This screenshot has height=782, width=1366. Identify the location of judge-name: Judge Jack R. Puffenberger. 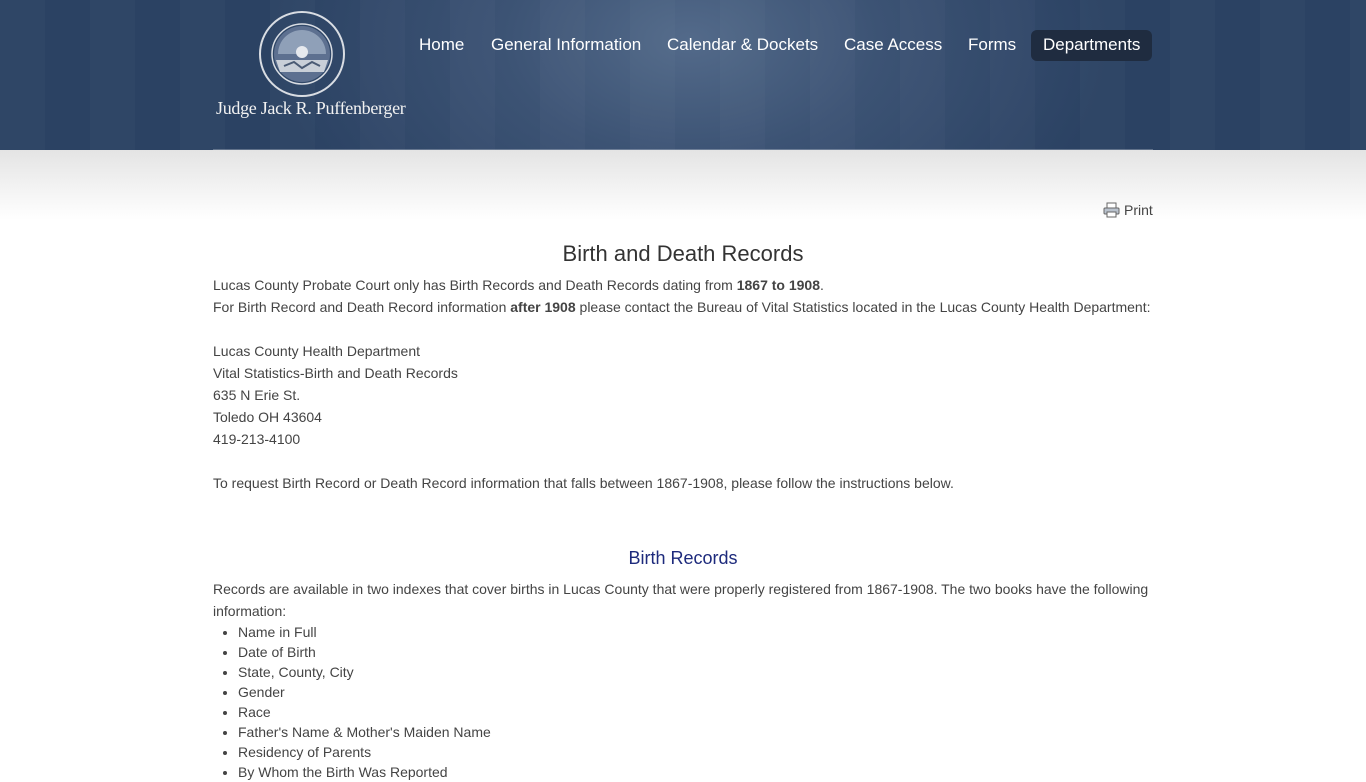
(311, 108).